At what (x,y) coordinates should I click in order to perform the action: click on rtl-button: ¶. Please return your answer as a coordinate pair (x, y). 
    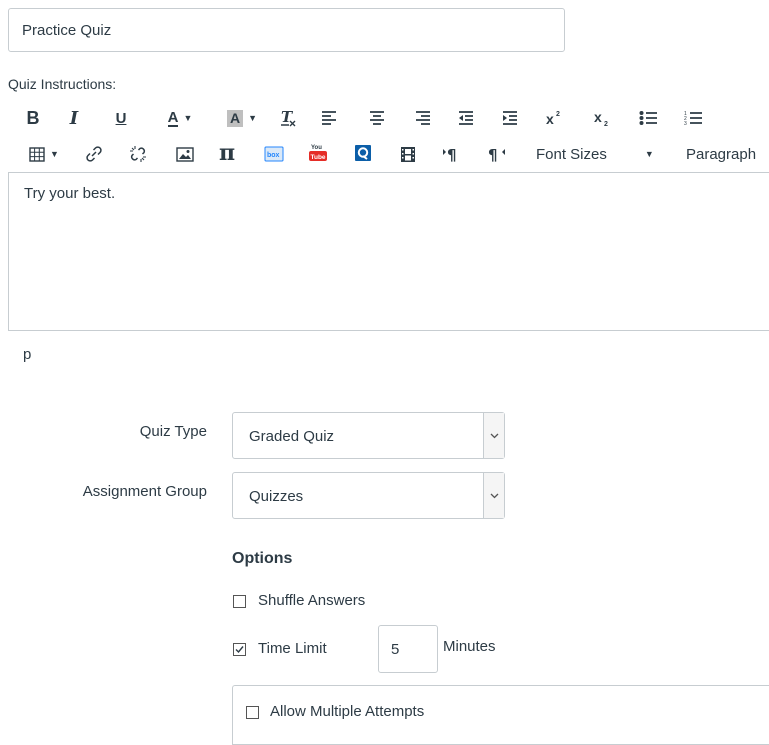
    Looking at the image, I should click on (497, 154).